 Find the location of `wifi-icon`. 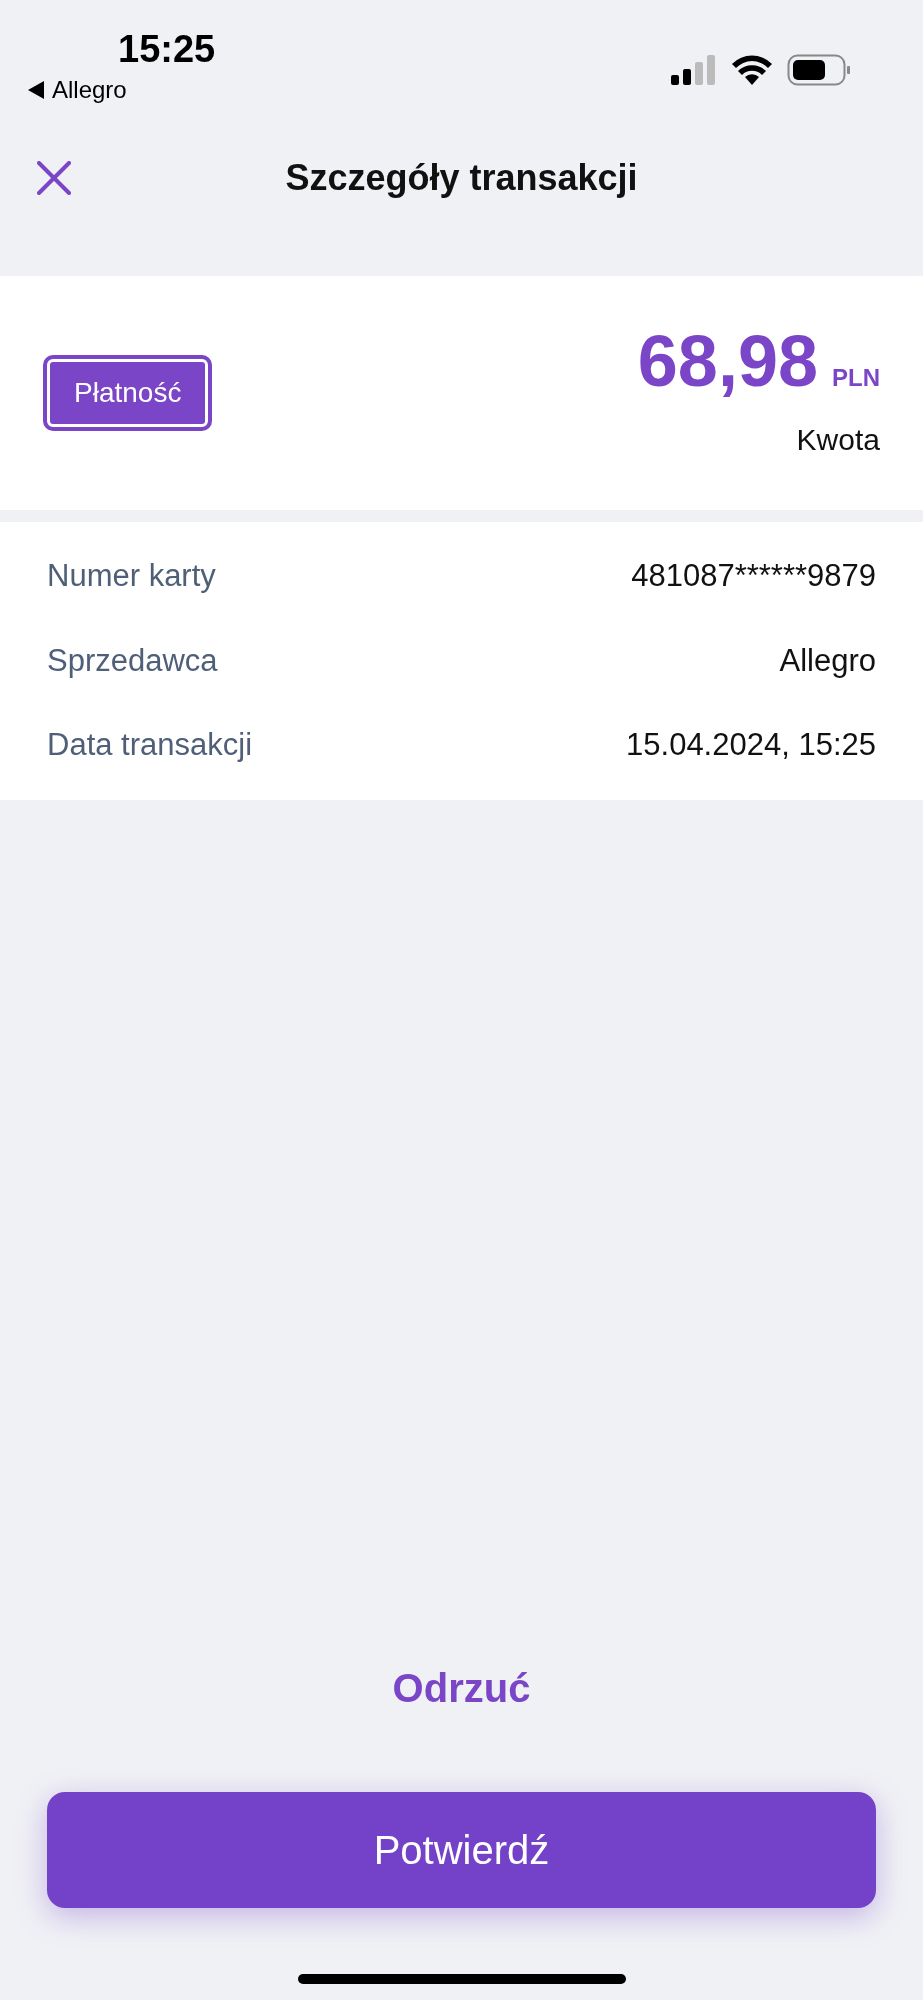

wifi-icon is located at coordinates (752, 70).